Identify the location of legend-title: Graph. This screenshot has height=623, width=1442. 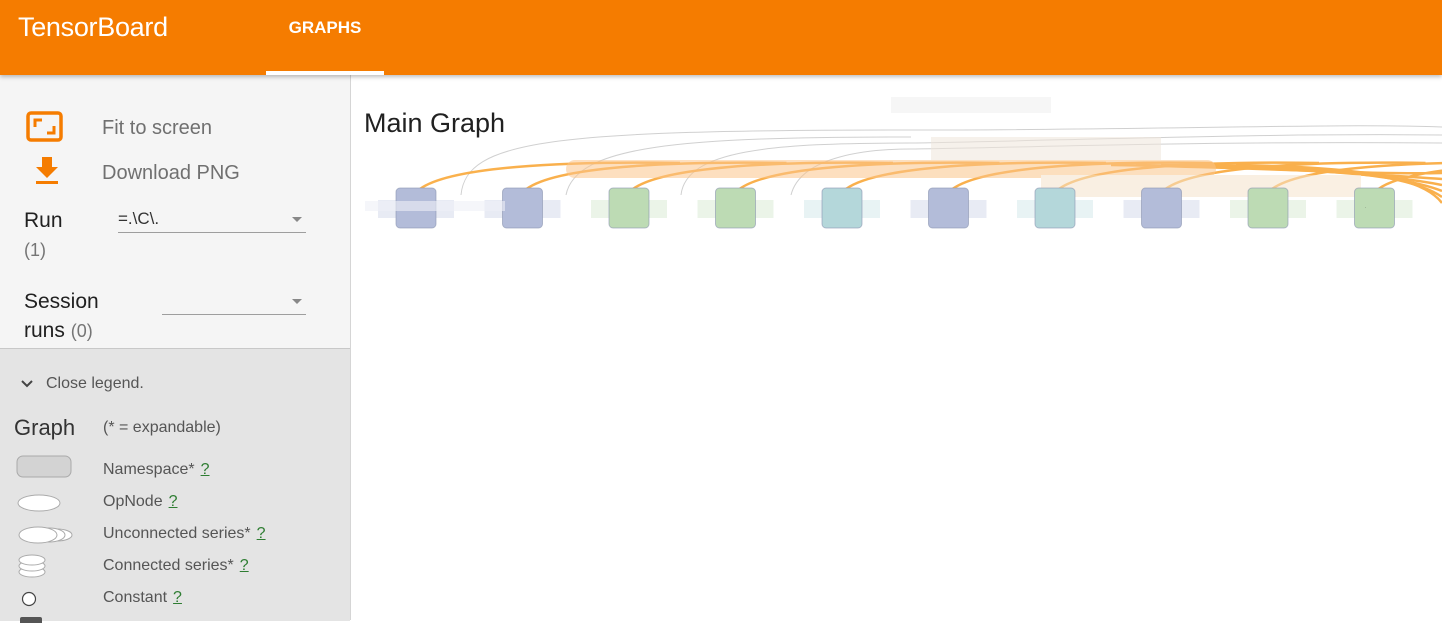
(44, 428).